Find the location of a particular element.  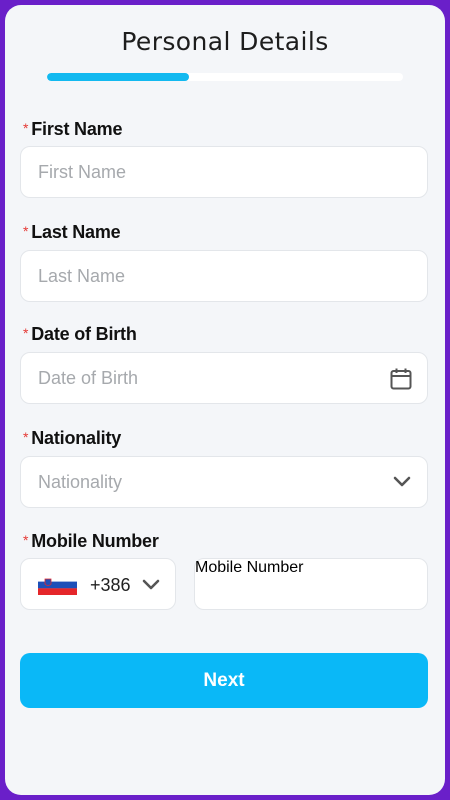

country-code-value: +386 is located at coordinates (110, 585).